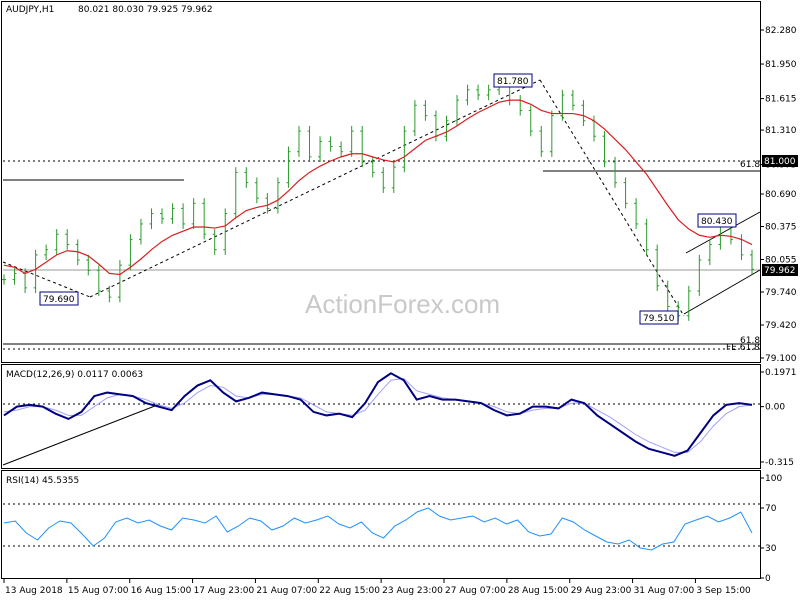  I want to click on x-label: 31 Aug 07:00, so click(664, 591).